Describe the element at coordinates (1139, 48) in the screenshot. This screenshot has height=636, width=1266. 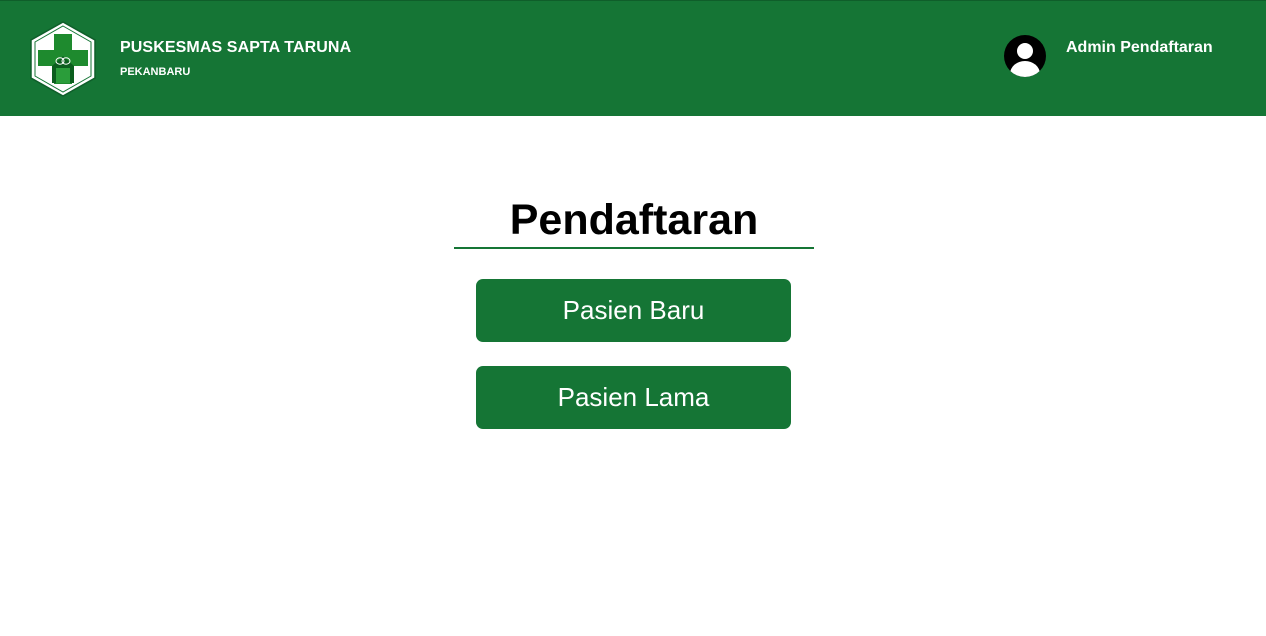
I see `user-name: Admin Pendaftaran` at that location.